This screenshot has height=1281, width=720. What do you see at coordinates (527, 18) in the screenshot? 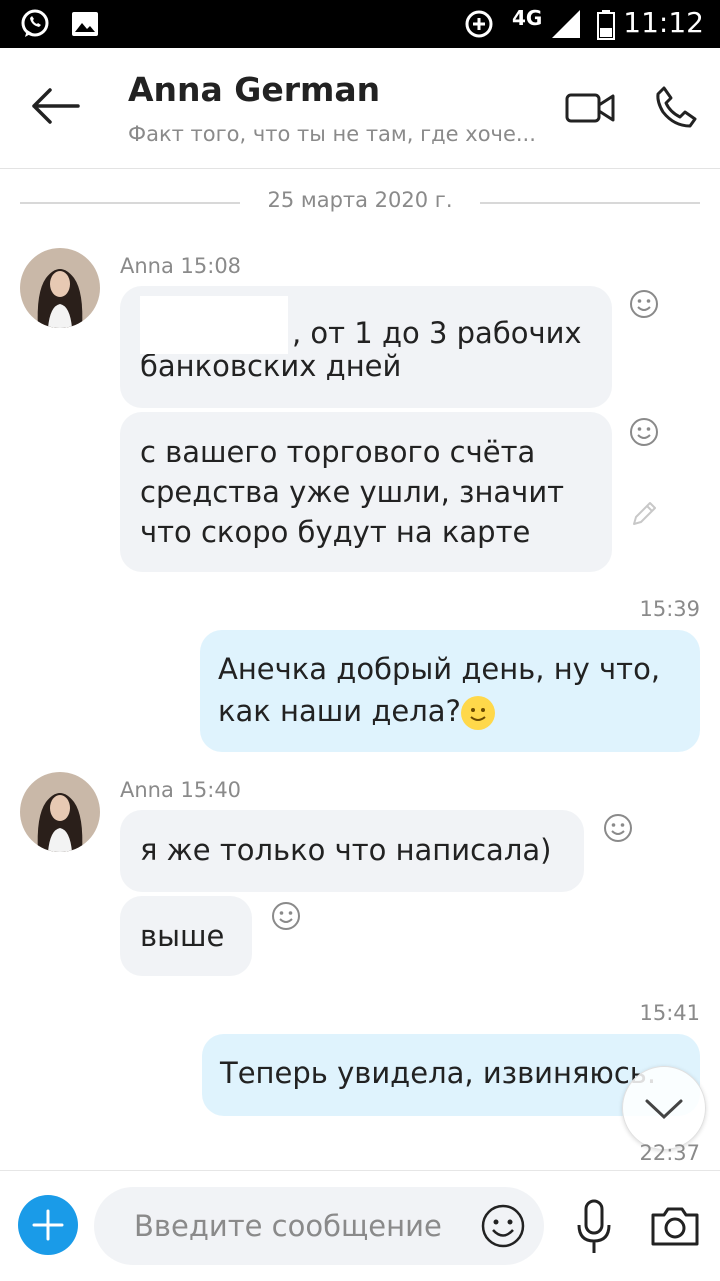
I see `network-type: 4G` at bounding box center [527, 18].